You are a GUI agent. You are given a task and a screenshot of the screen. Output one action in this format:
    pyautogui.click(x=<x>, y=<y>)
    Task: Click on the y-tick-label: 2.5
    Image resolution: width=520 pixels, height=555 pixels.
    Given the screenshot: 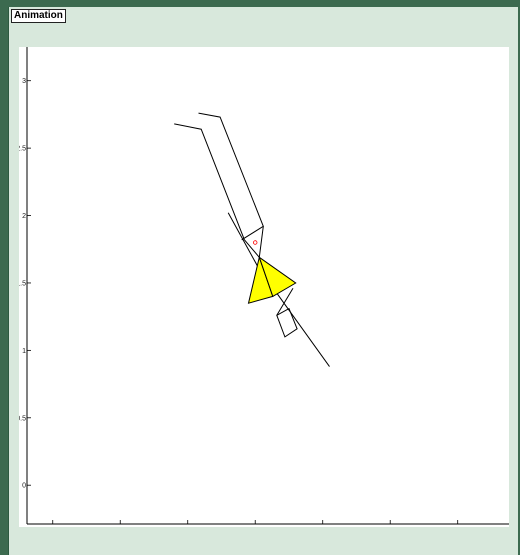 What is the action you would take?
    pyautogui.click(x=22, y=149)
    